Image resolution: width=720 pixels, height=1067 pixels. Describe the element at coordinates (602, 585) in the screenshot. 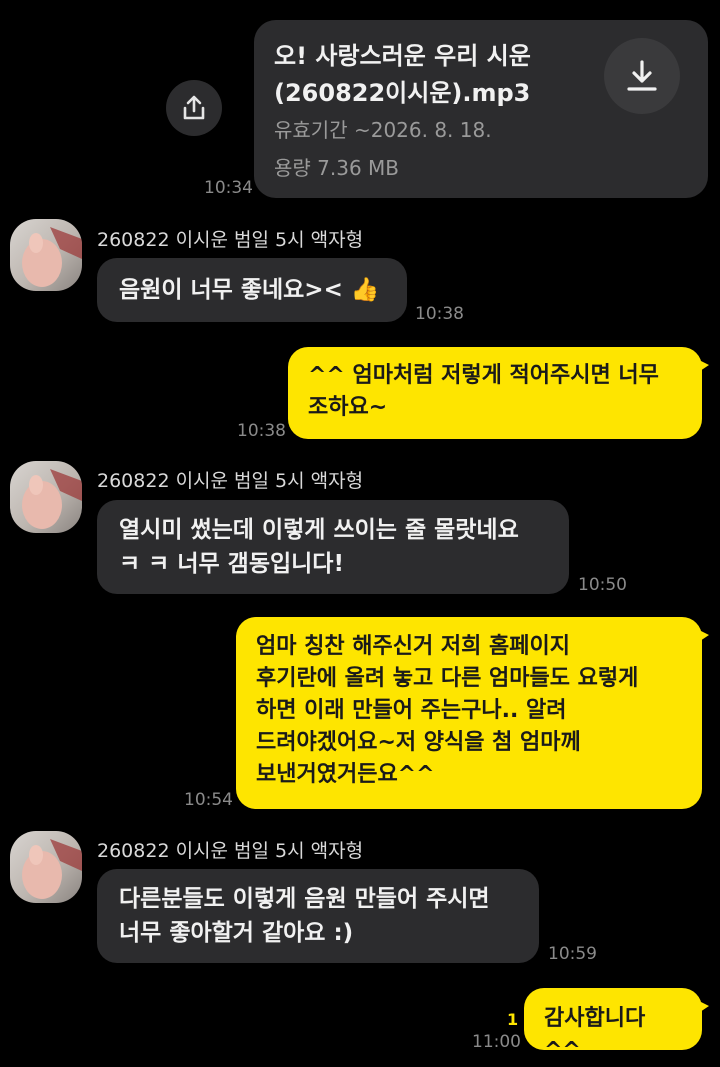

I see `message-time: 10:50` at that location.